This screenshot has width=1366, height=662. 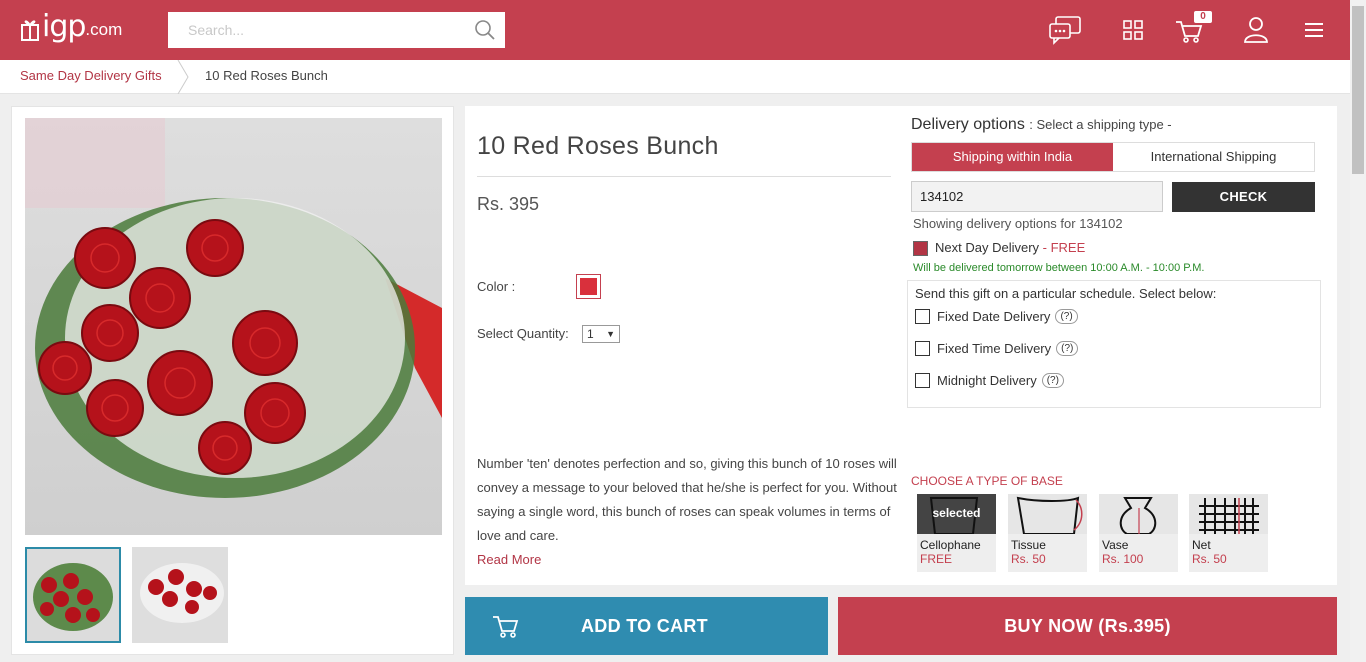 What do you see at coordinates (183, 77) in the screenshot?
I see `chevron-right-icon` at bounding box center [183, 77].